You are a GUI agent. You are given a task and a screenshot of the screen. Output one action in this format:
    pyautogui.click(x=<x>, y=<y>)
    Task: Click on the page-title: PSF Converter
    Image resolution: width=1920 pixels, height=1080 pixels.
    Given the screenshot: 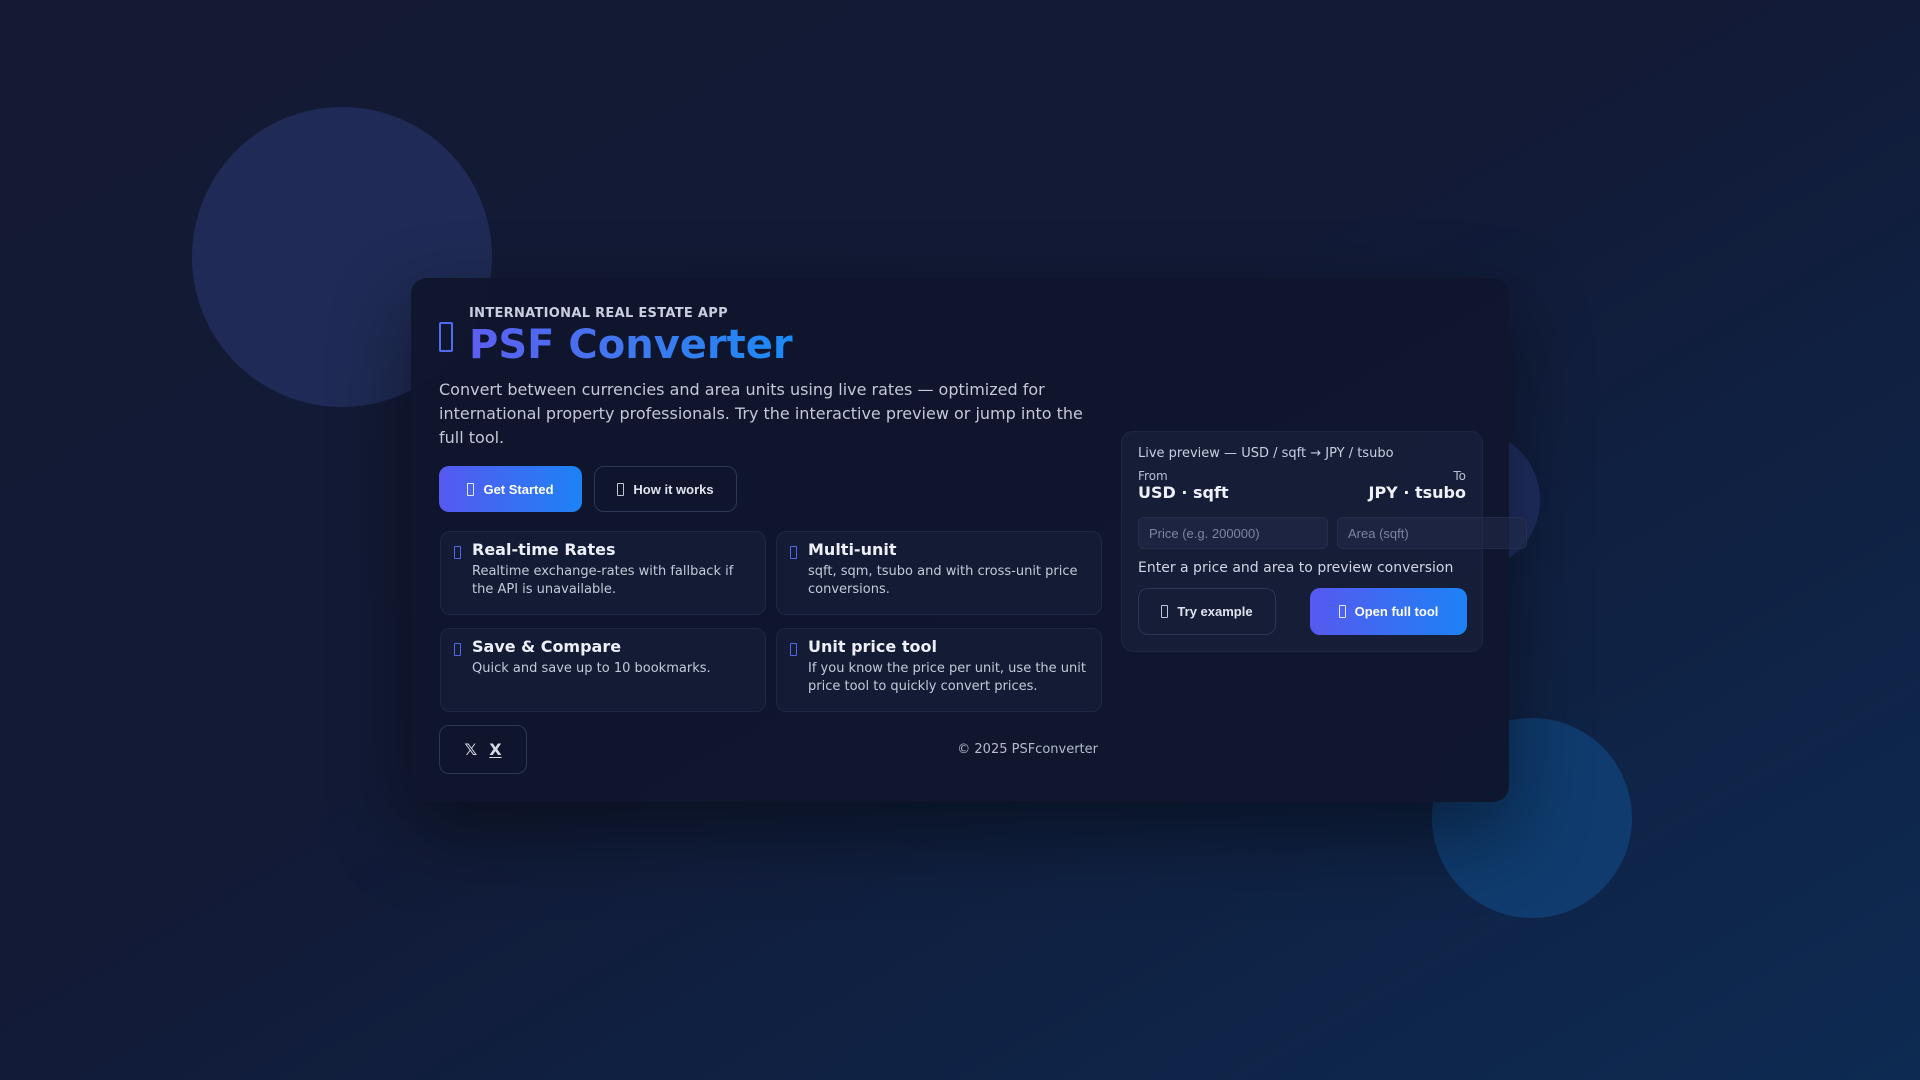 What is the action you would take?
    pyautogui.click(x=631, y=345)
    